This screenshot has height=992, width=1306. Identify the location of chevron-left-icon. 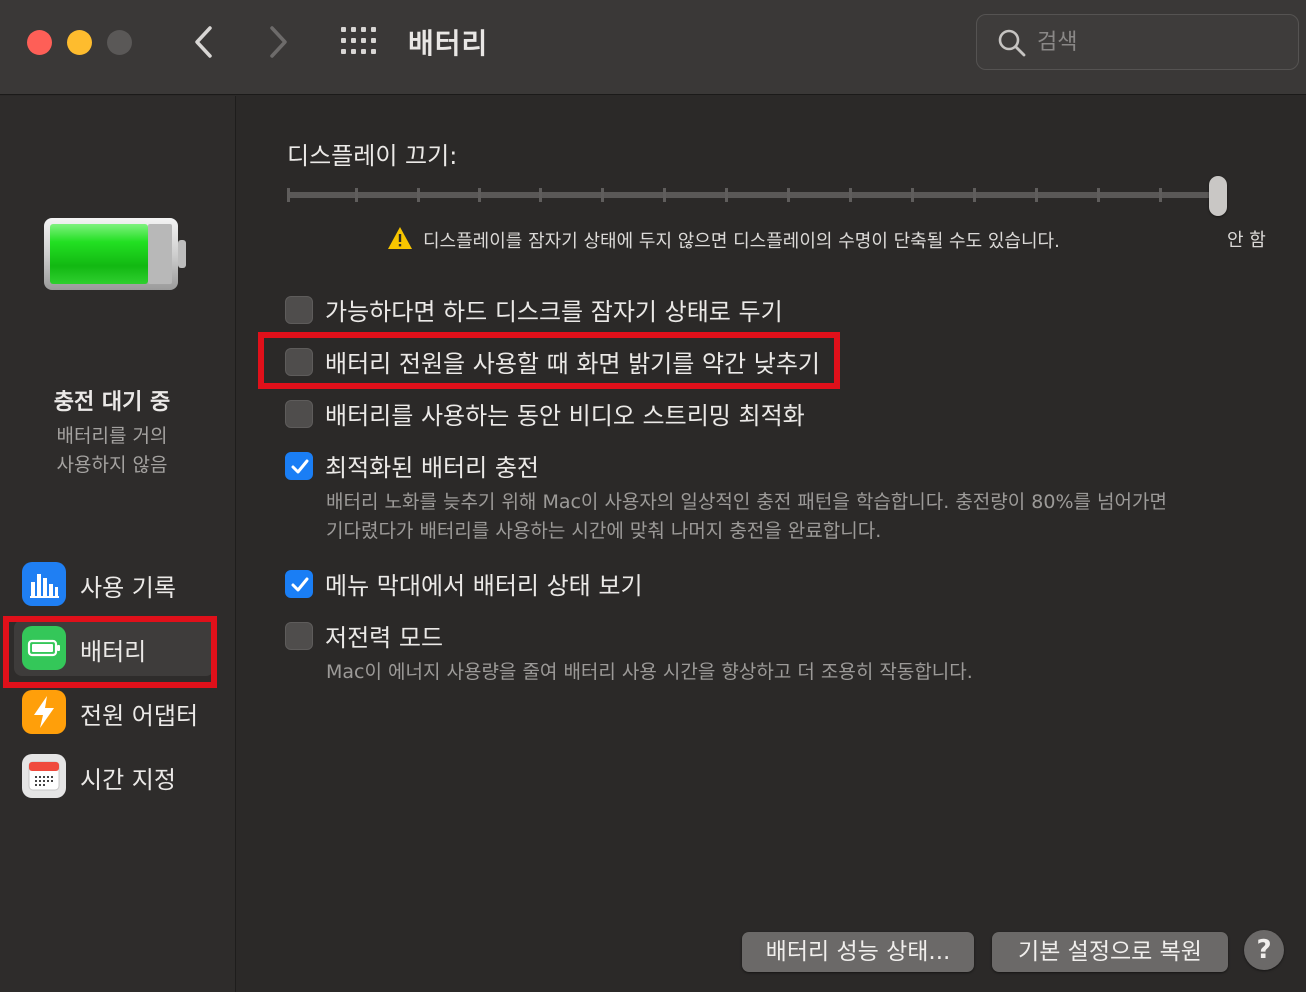
(203, 42).